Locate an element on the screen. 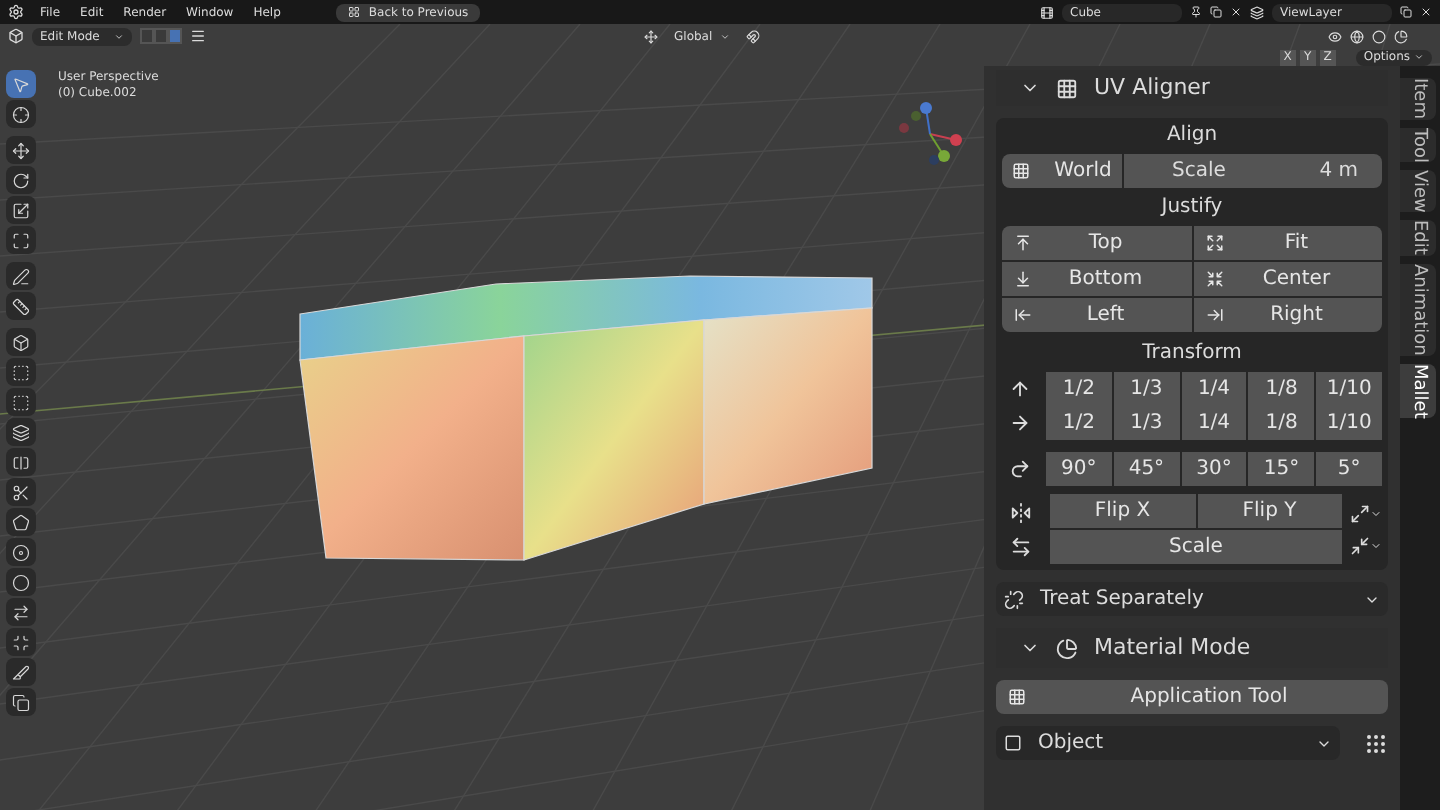 The image size is (1440, 810). expand-arrows-icon is located at coordinates (1360, 513).